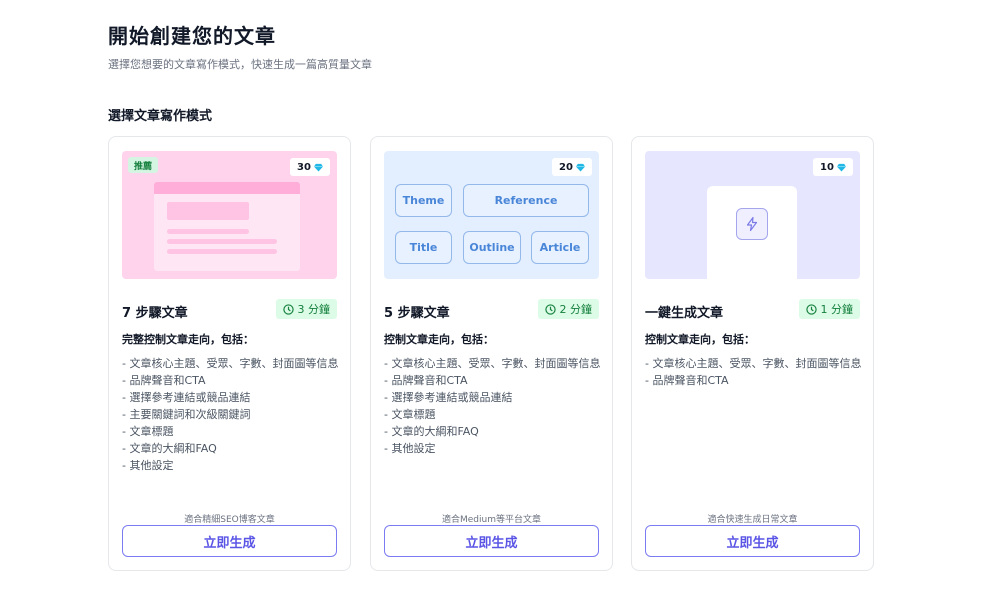 This screenshot has height=607, width=1000. What do you see at coordinates (491, 520) in the screenshot?
I see `suitable-for-text: 適合Medium等平台文章` at bounding box center [491, 520].